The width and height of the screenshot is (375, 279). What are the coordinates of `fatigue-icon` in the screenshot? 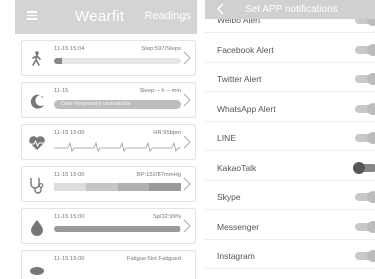 It's located at (37, 271).